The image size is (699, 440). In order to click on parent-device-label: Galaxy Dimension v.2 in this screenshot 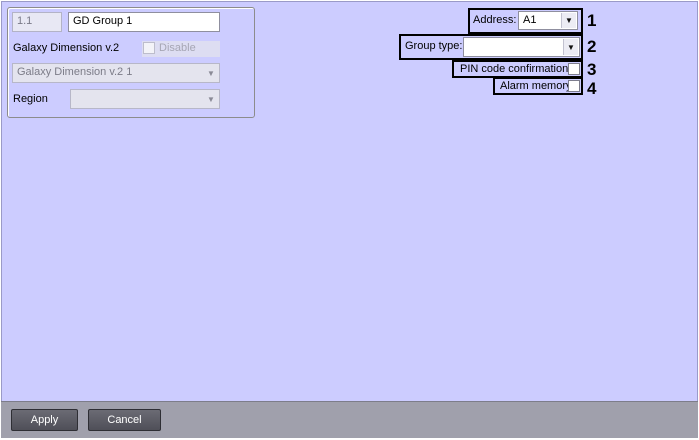, I will do `click(66, 48)`.